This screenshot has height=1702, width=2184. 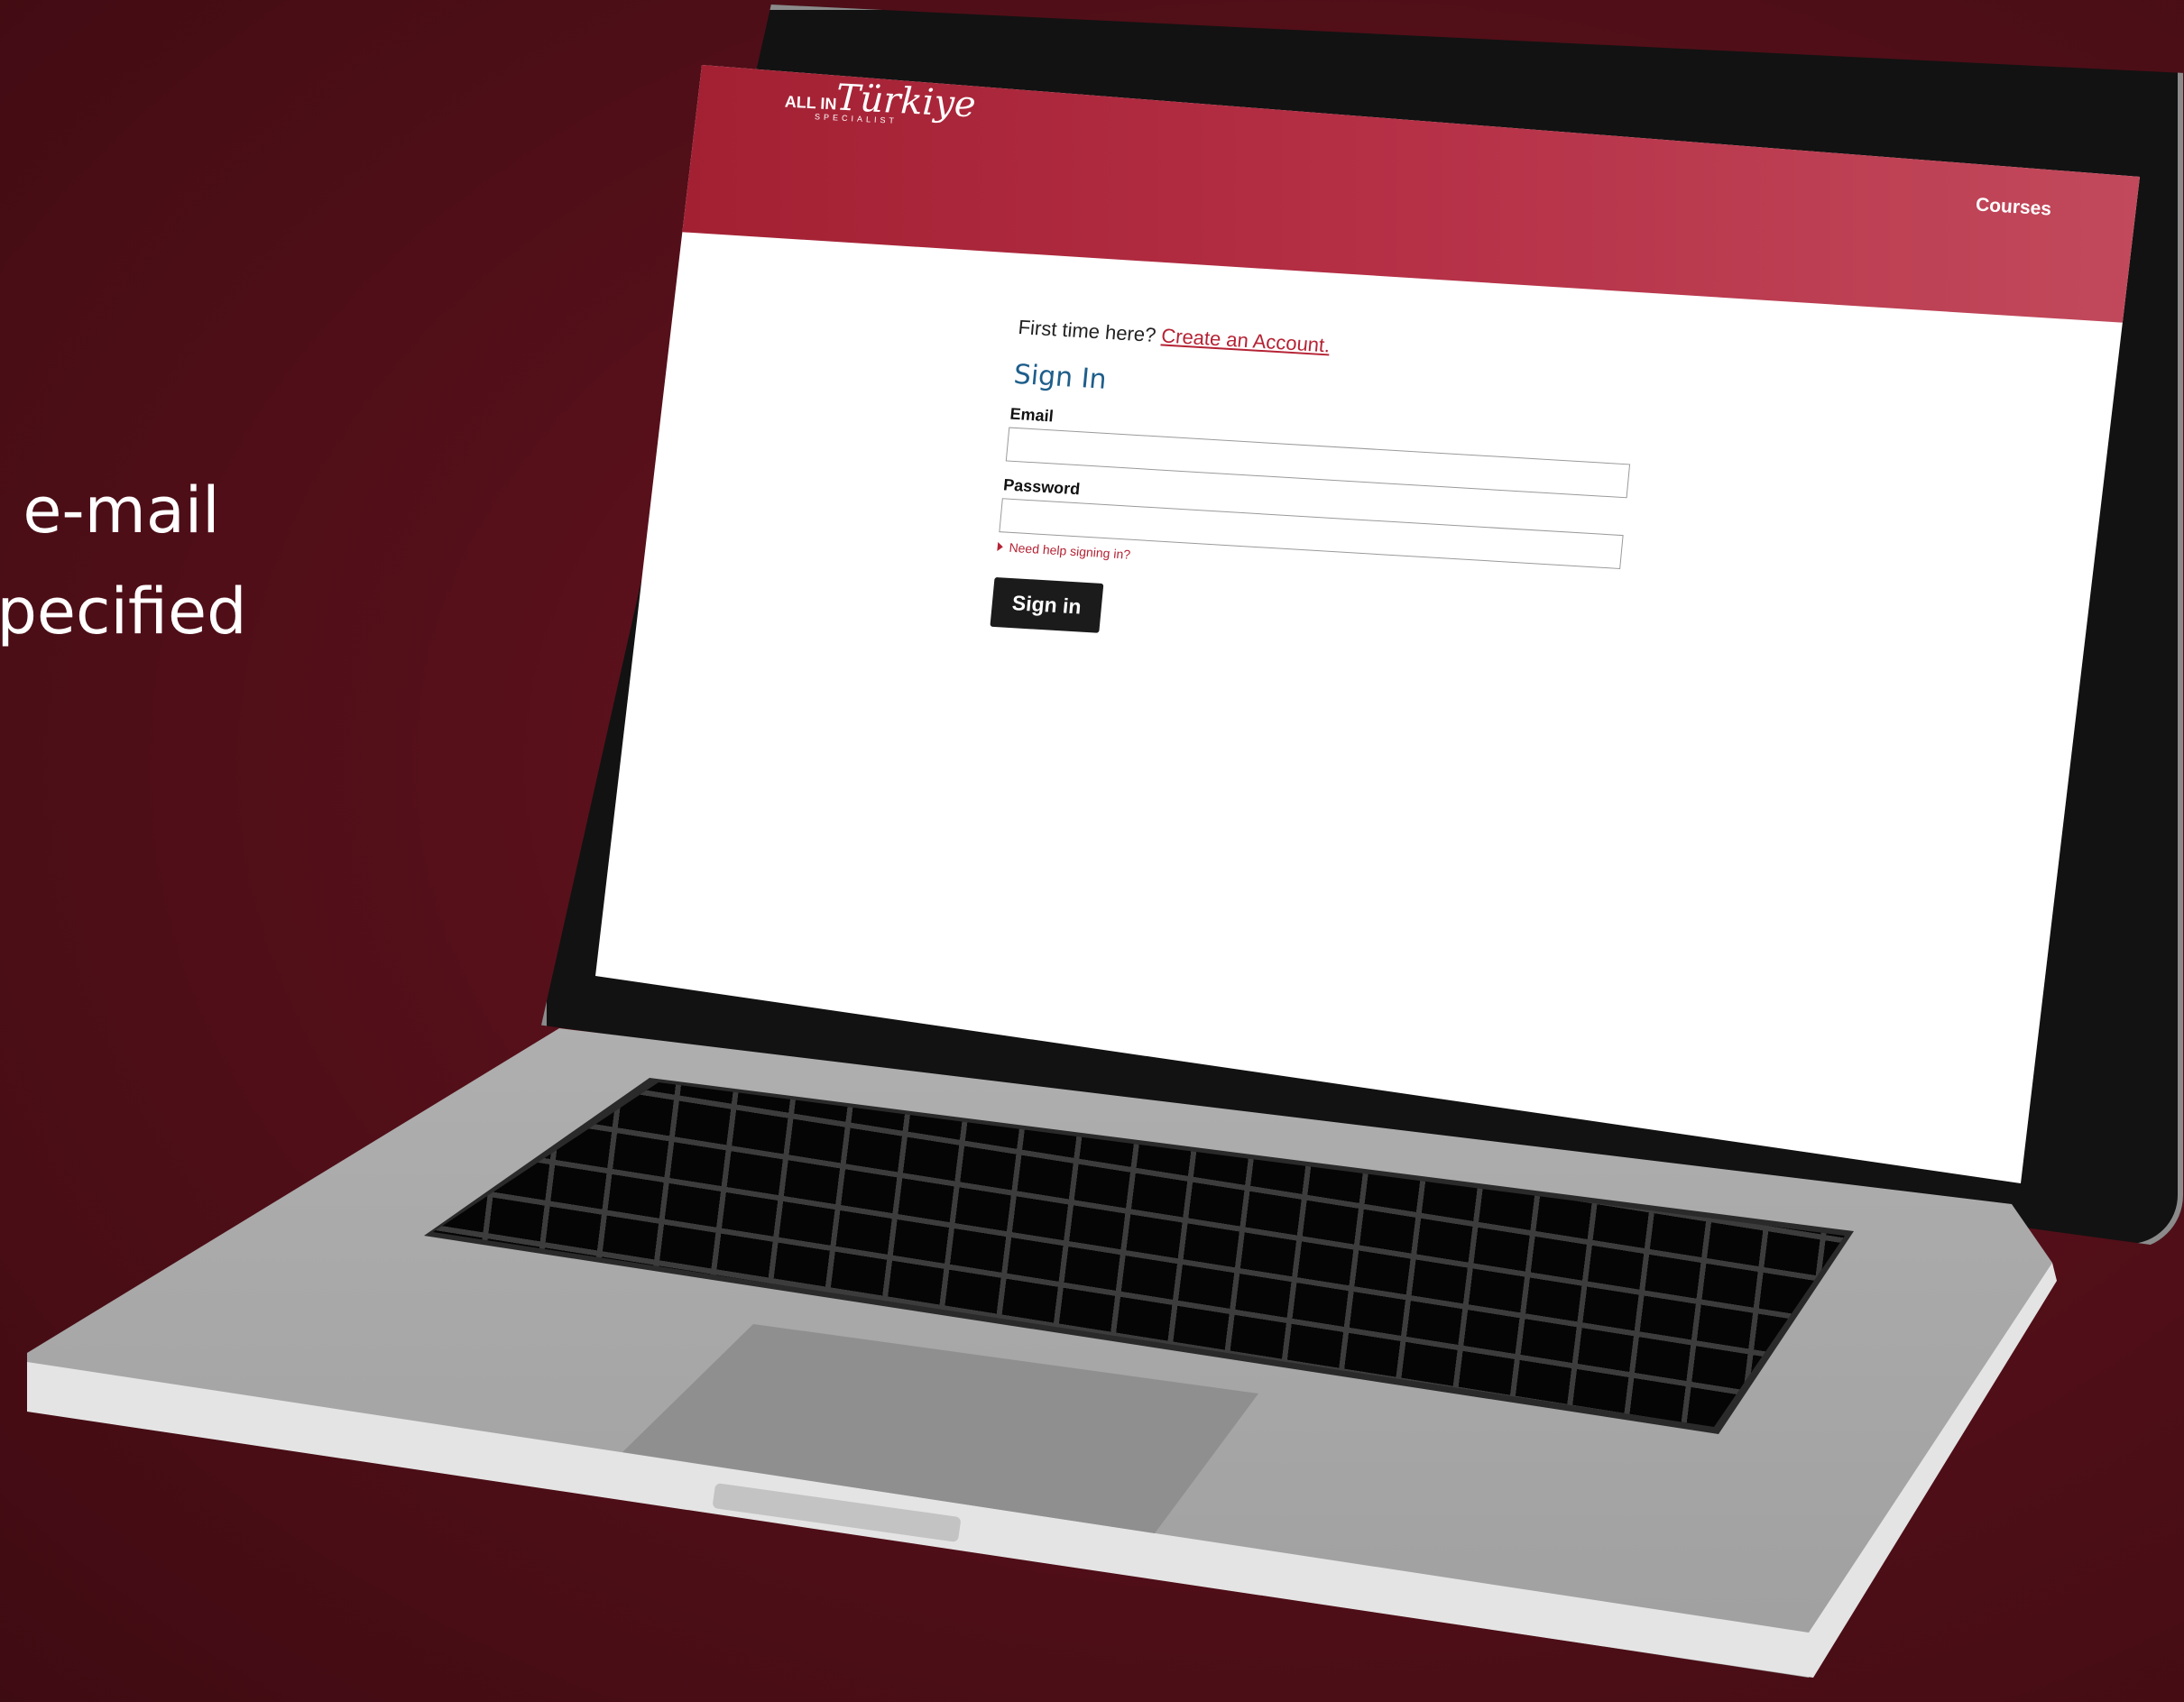 What do you see at coordinates (1087, 331) in the screenshot?
I see `first-time-text: First time here?` at bounding box center [1087, 331].